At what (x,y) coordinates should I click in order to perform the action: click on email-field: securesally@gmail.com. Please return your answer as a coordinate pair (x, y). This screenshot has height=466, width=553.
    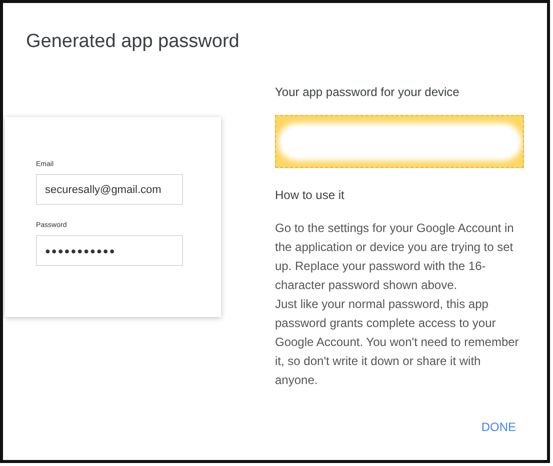
    Looking at the image, I should click on (109, 189).